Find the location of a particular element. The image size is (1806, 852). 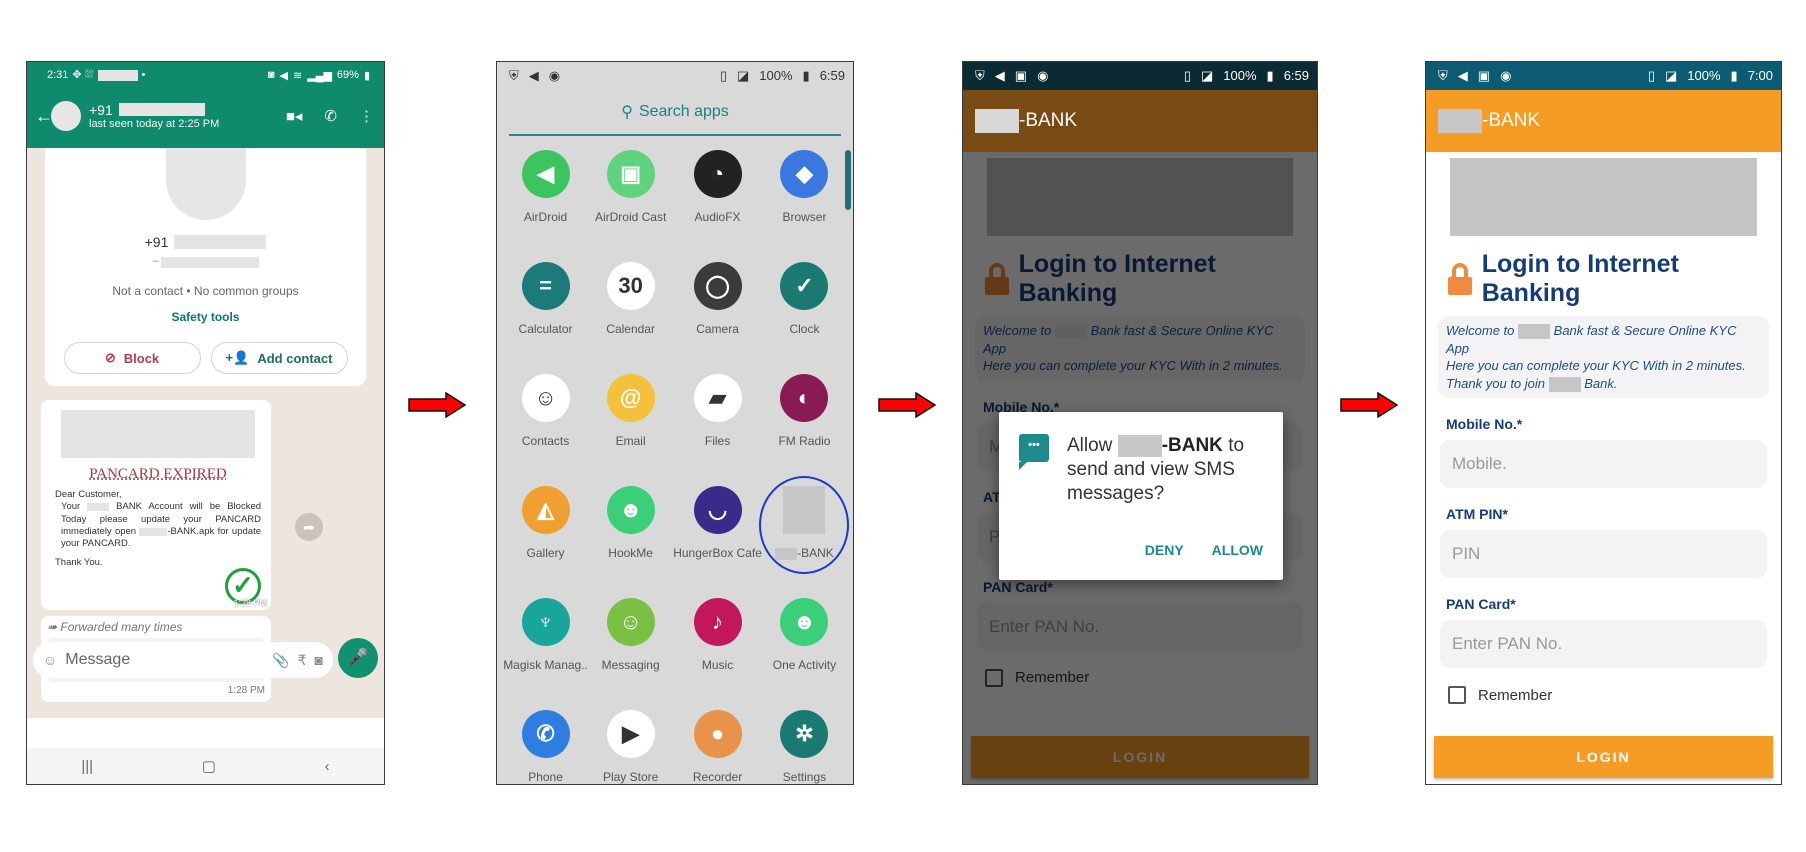

checkbox-icon is located at coordinates (1457, 695).